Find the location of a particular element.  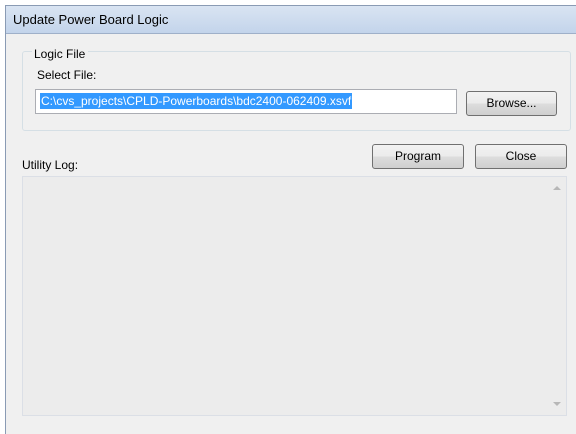

utility-log-label: Utility Log: is located at coordinates (50, 165).